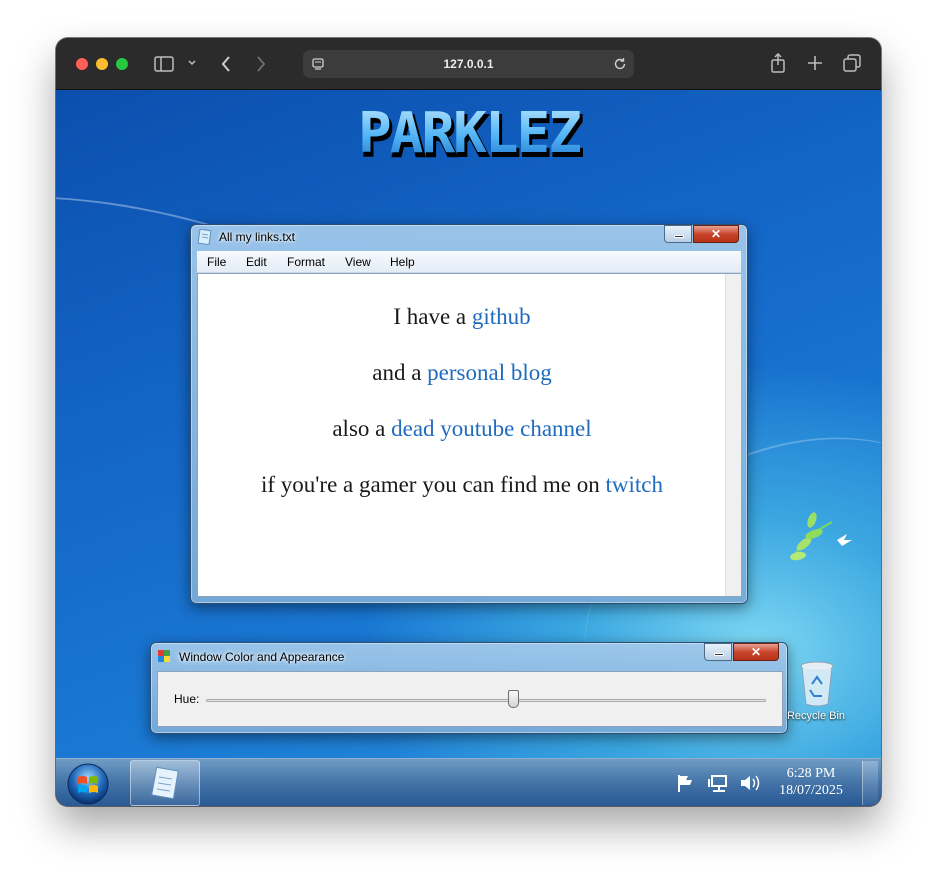 This screenshot has width=937, height=881. What do you see at coordinates (306, 262) in the screenshot?
I see `menu-format: Format` at bounding box center [306, 262].